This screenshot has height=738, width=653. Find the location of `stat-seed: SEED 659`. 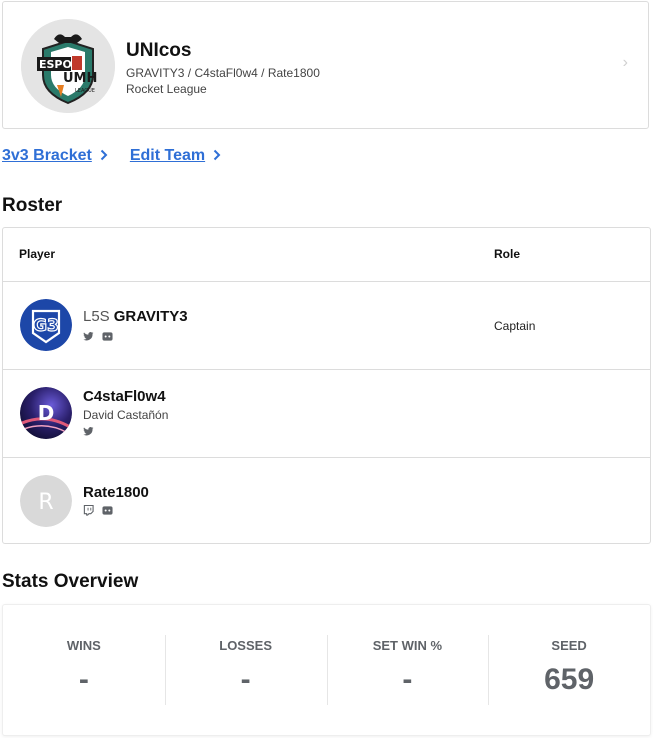

stat-seed: SEED 659 is located at coordinates (569, 670).